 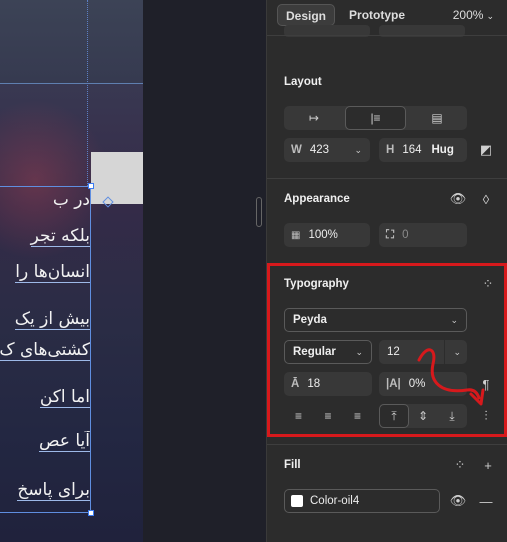 What do you see at coordinates (335, 501) in the screenshot?
I see `fill-color-name: Color-oil4` at bounding box center [335, 501].